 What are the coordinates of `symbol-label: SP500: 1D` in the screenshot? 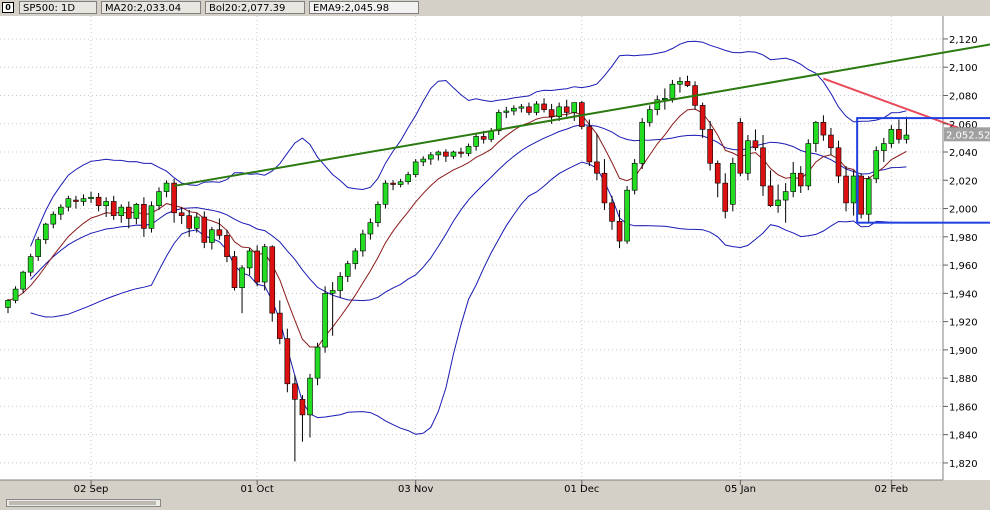 It's located at (58, 7).